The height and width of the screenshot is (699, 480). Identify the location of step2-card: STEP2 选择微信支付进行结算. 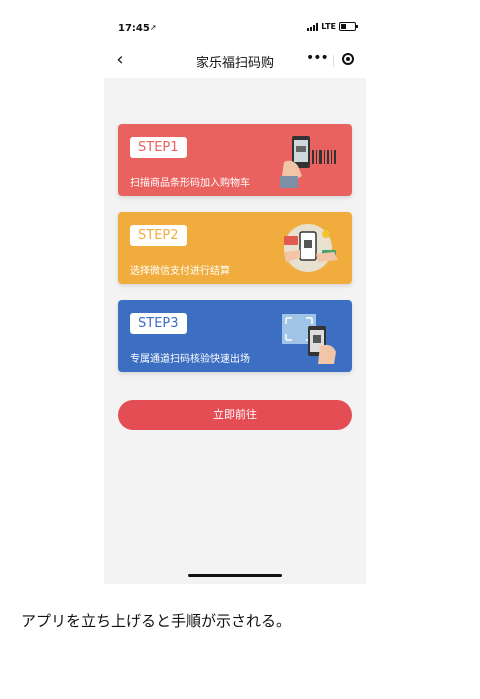
(235, 248).